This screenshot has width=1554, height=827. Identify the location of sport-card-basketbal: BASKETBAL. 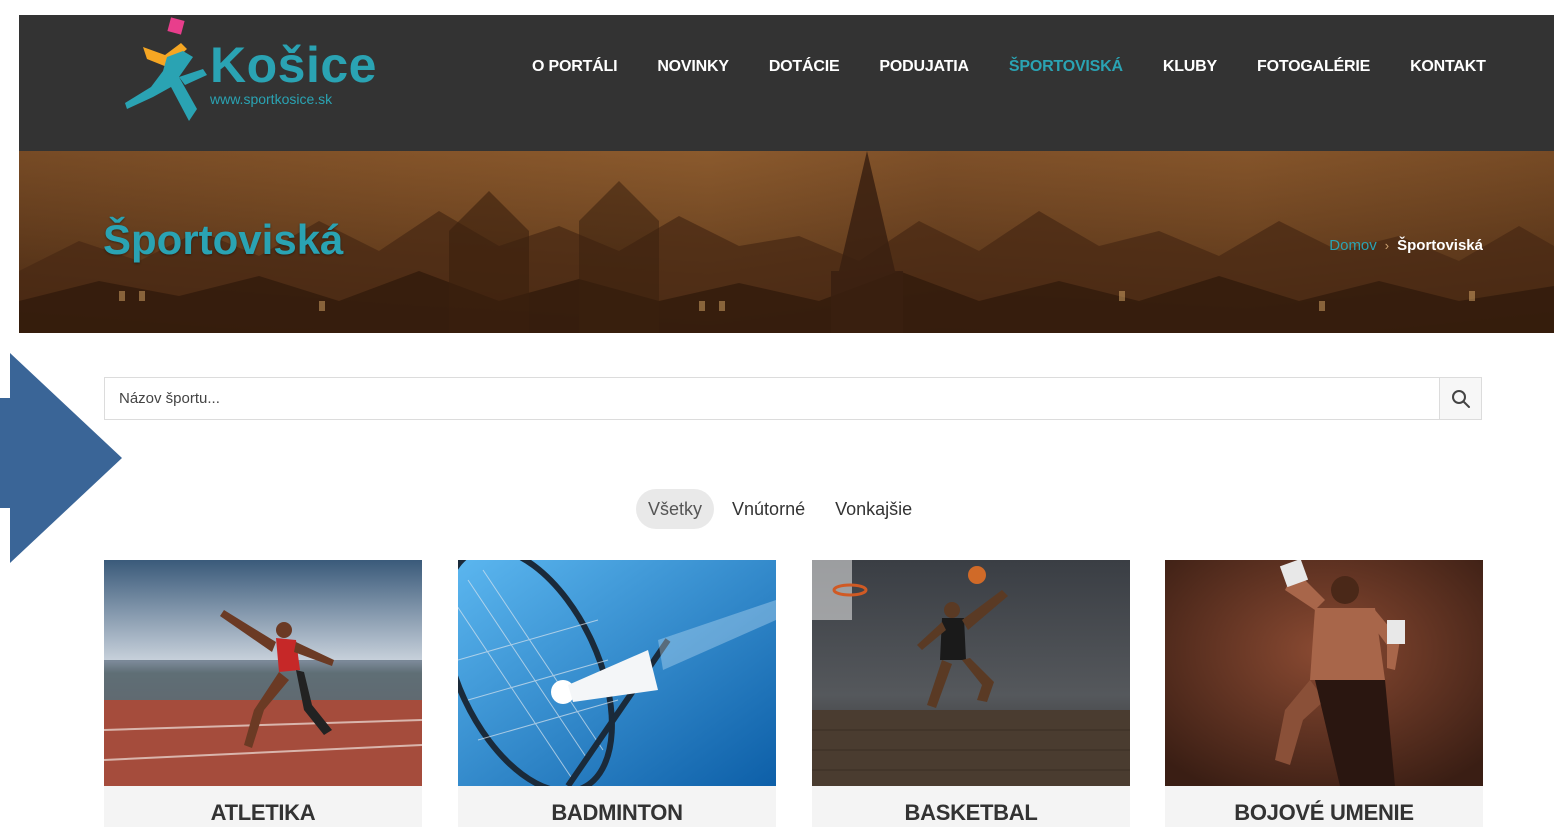
(971, 693).